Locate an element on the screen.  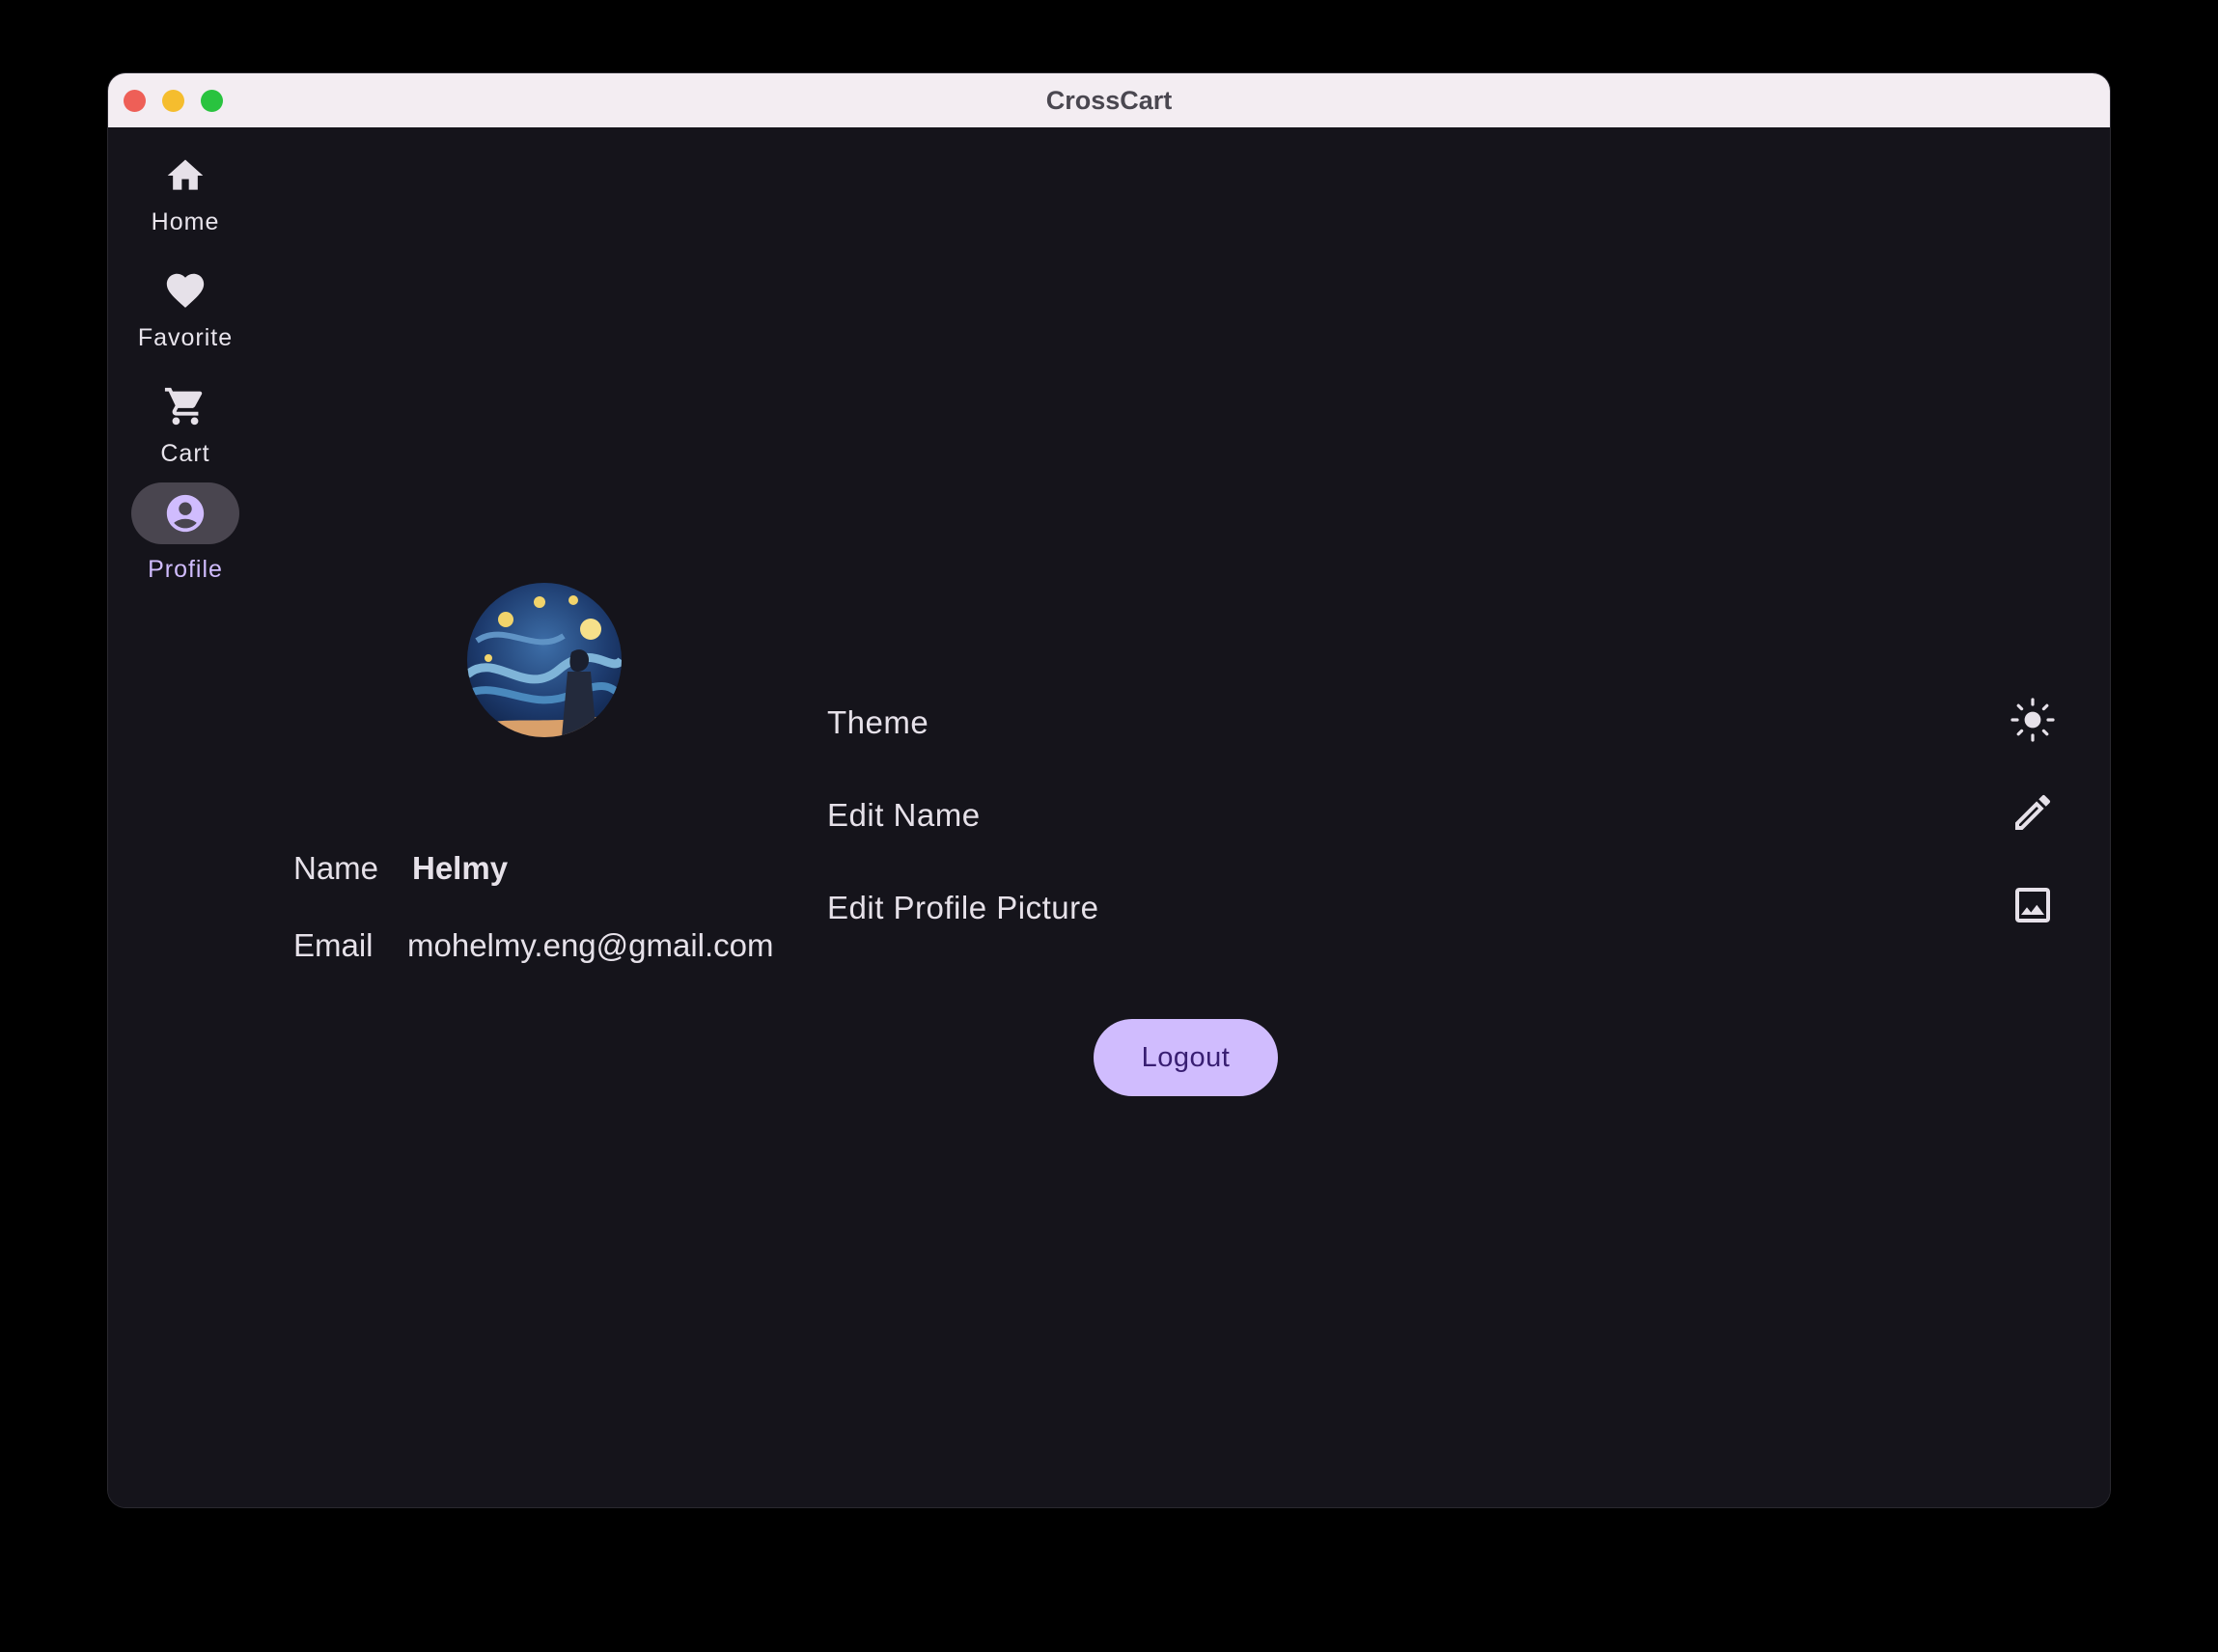
setting-label-edit-name: Edit Name is located at coordinates (904, 815).